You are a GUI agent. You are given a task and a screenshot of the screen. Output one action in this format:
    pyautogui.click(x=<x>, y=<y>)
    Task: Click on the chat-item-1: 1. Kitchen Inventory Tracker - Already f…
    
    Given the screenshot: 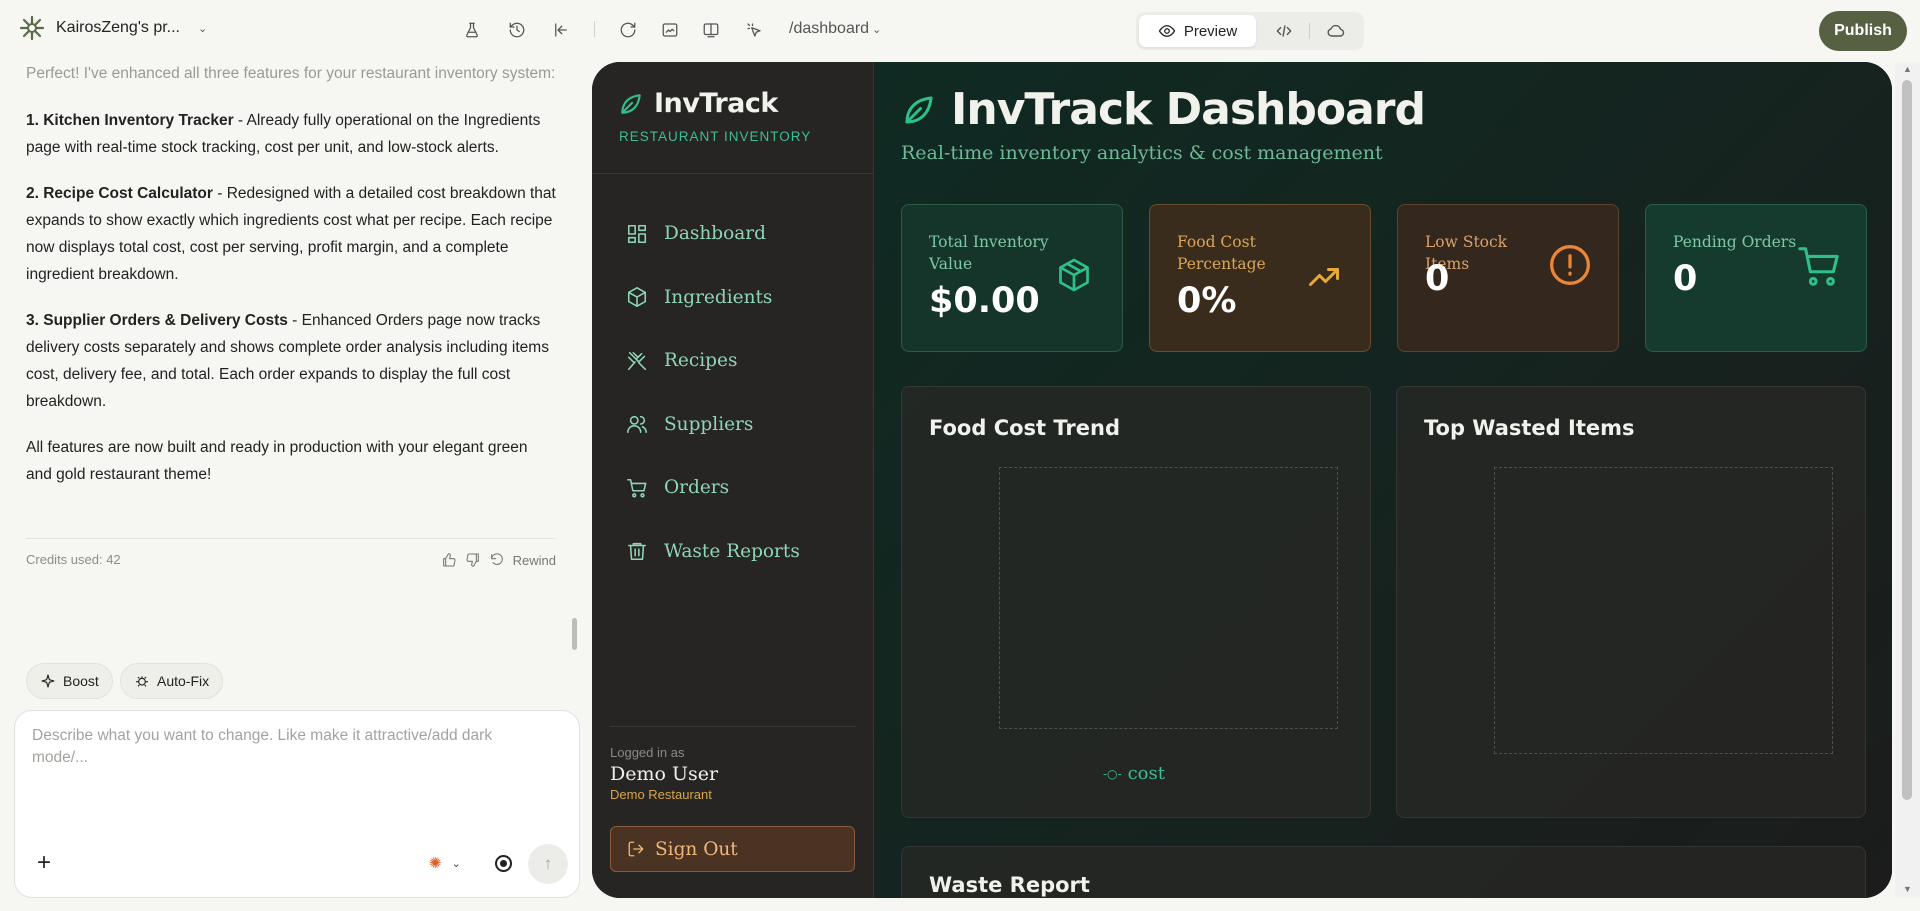 What is the action you would take?
    pyautogui.click(x=291, y=134)
    